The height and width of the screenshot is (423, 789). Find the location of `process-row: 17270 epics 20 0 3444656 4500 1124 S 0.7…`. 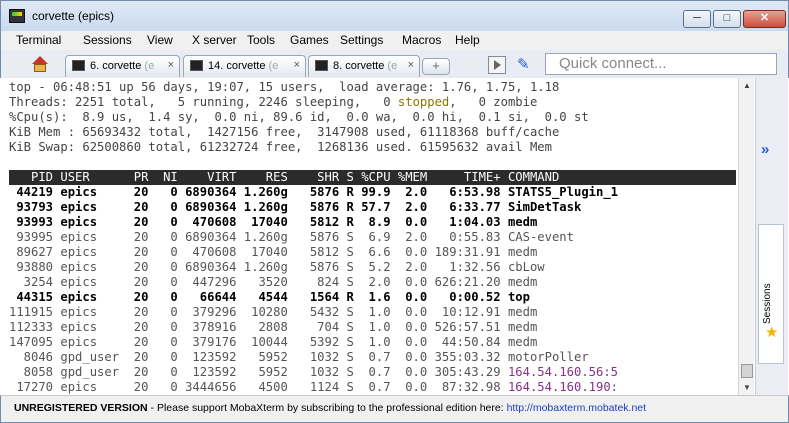

process-row: 17270 epics 20 0 3444656 4500 1124 S 0.7… is located at coordinates (314, 387).